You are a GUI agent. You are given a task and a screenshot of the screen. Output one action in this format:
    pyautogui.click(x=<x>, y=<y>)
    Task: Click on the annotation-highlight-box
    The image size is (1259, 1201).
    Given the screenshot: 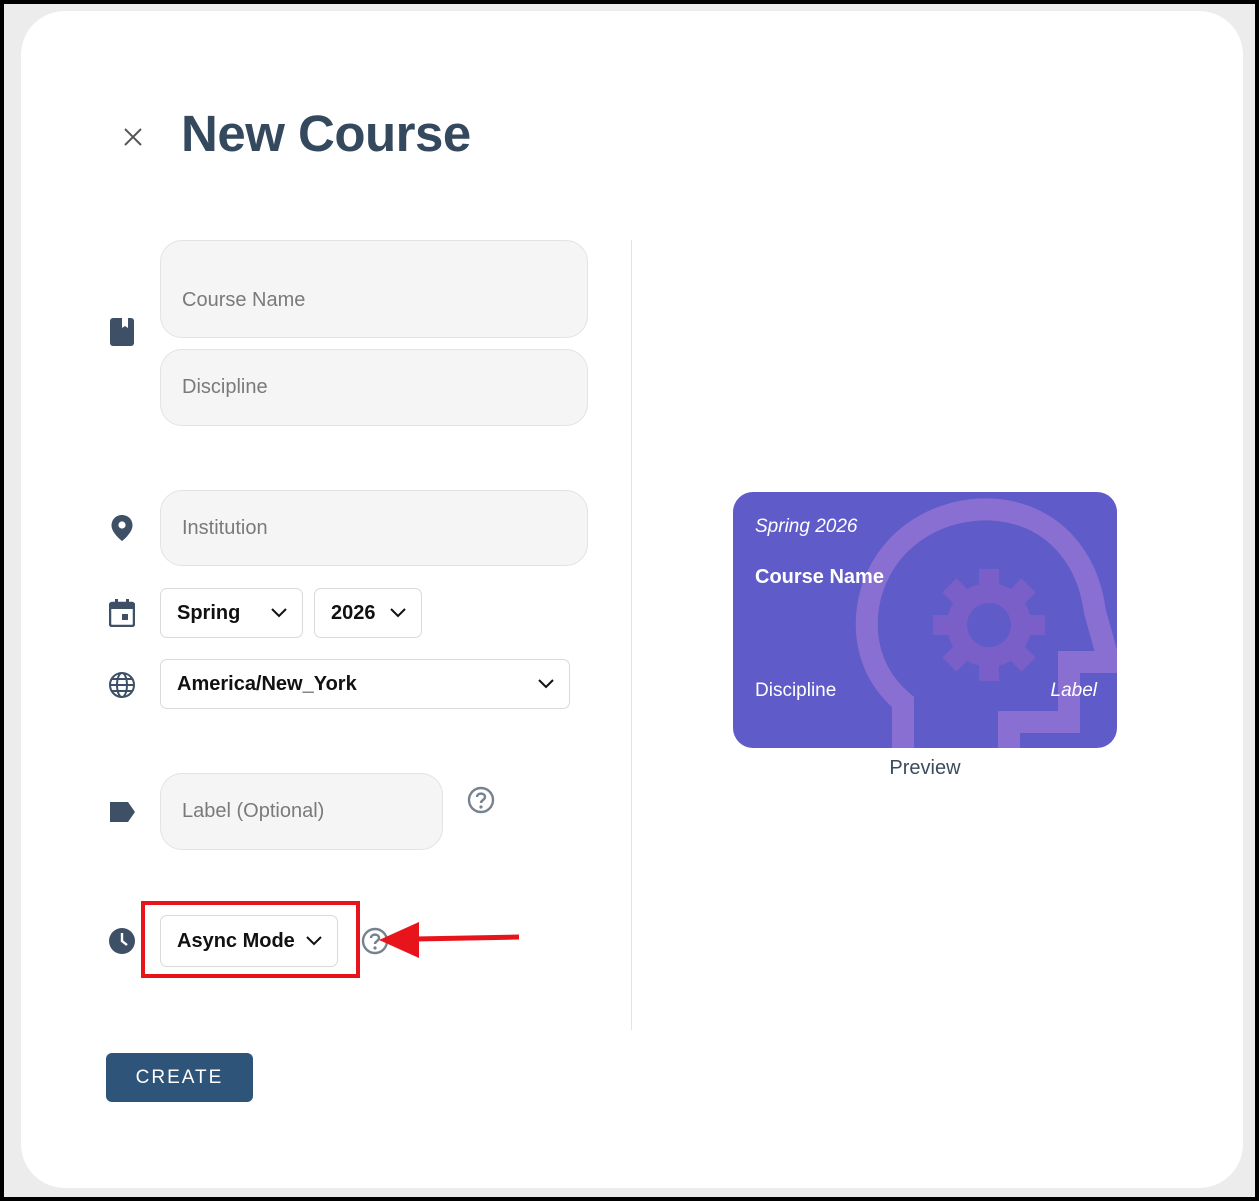 What is the action you would take?
    pyautogui.click(x=250, y=939)
    